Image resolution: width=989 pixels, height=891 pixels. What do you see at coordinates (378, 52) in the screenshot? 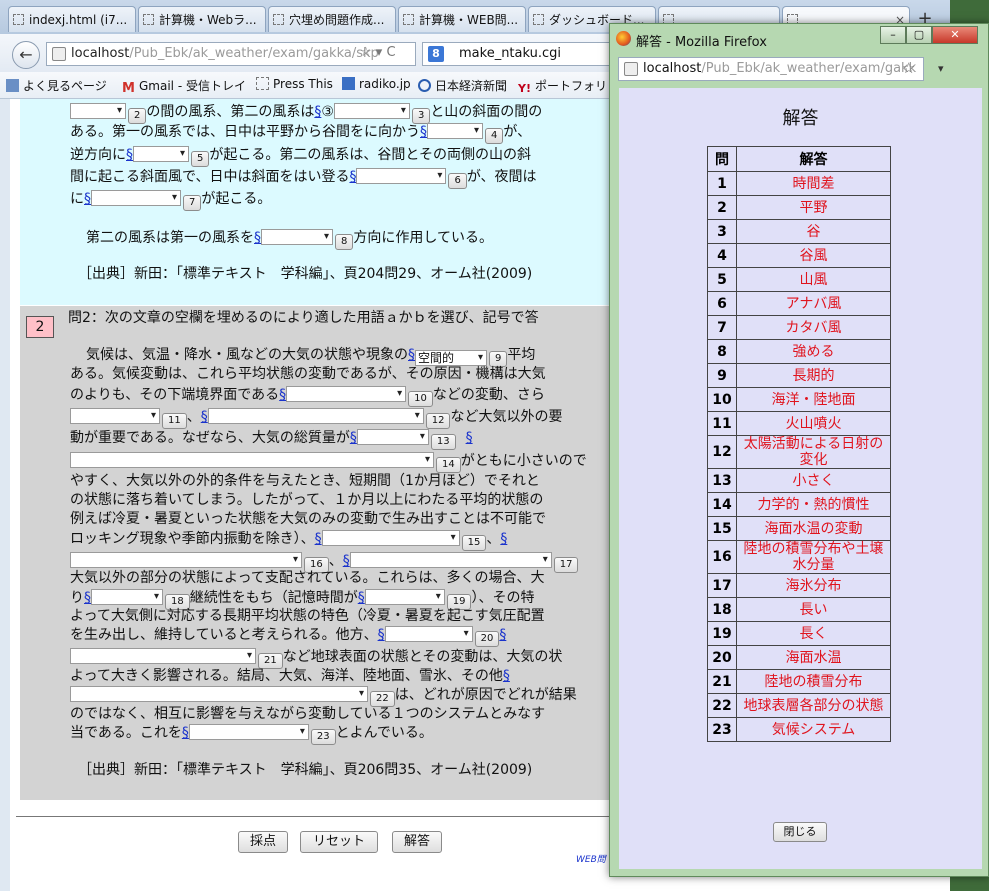
I see `bookmark-star-icon: ☆ ▾ C` at bounding box center [378, 52].